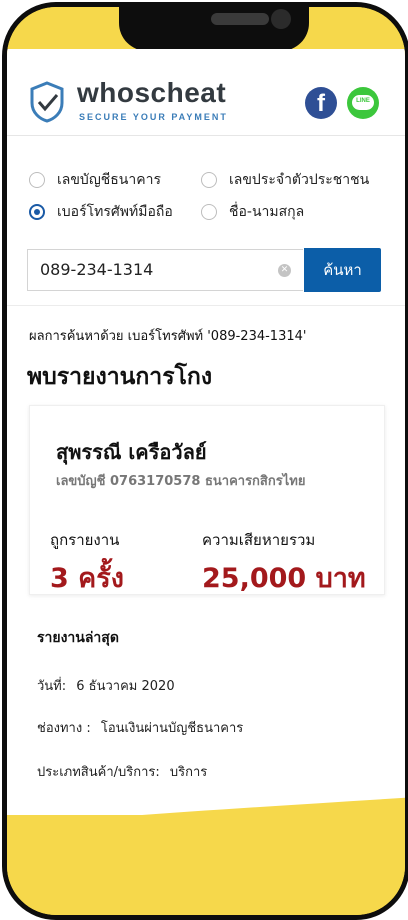  I want to click on radio-id-card: เลขประจำตัวประชาชน, so click(285, 180).